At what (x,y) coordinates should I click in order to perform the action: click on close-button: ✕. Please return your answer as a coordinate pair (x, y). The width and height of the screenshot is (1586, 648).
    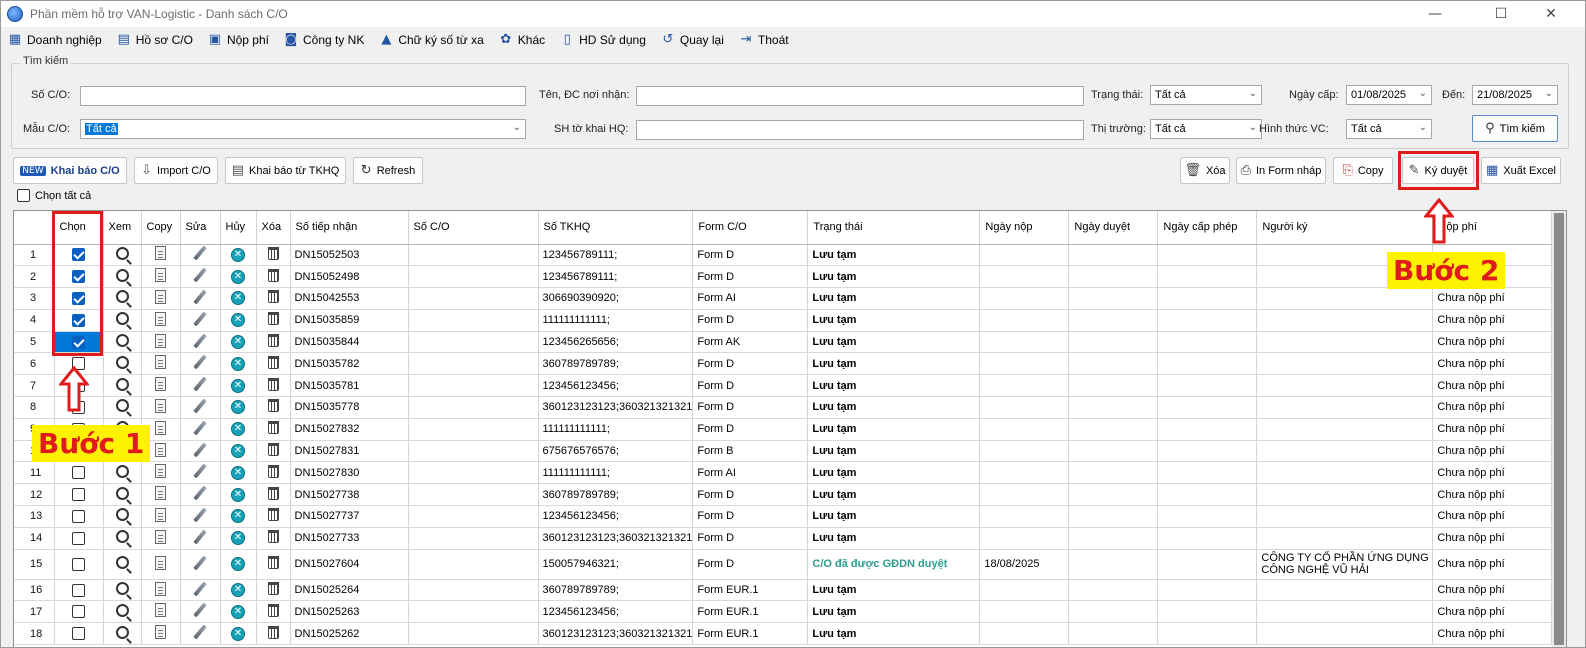
    Looking at the image, I should click on (1551, 14).